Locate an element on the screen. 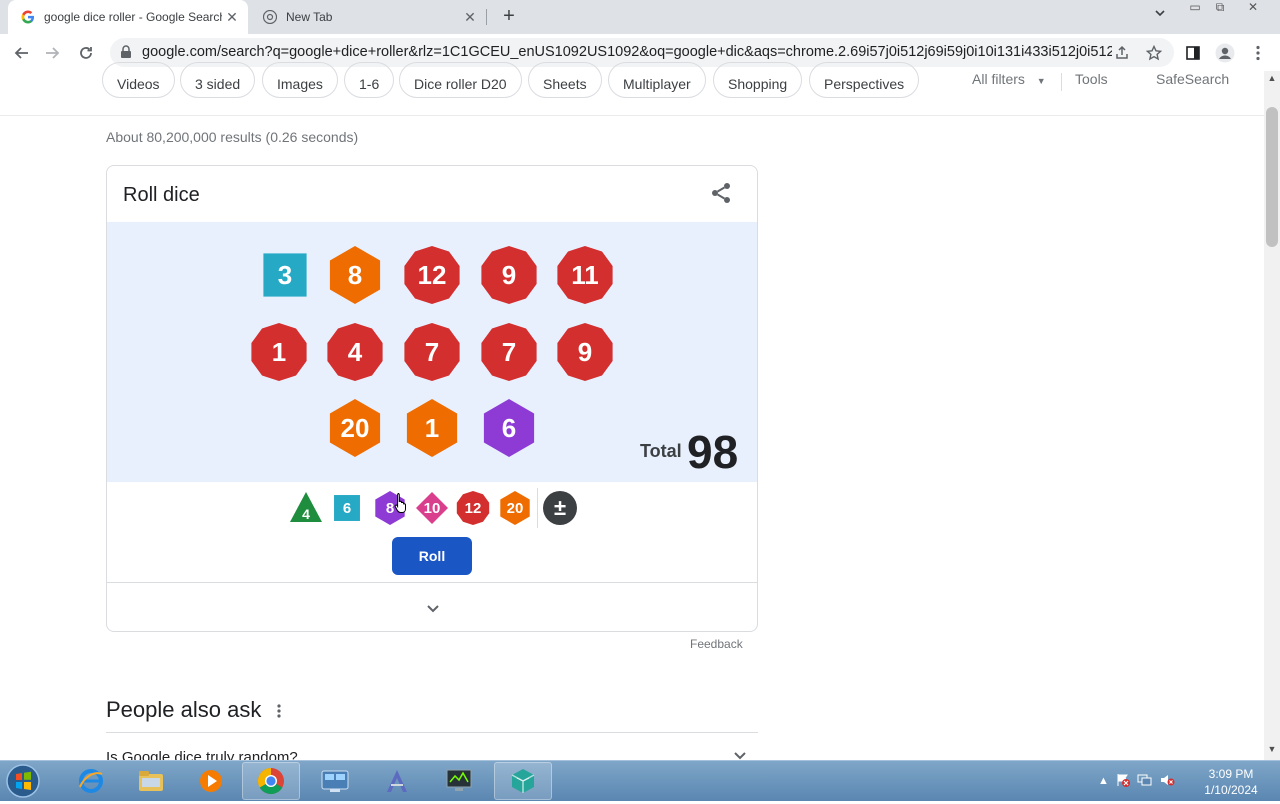 This screenshot has height=804, width=1280. page-scrollbar: ▲ ▼ is located at coordinates (1272, 415).